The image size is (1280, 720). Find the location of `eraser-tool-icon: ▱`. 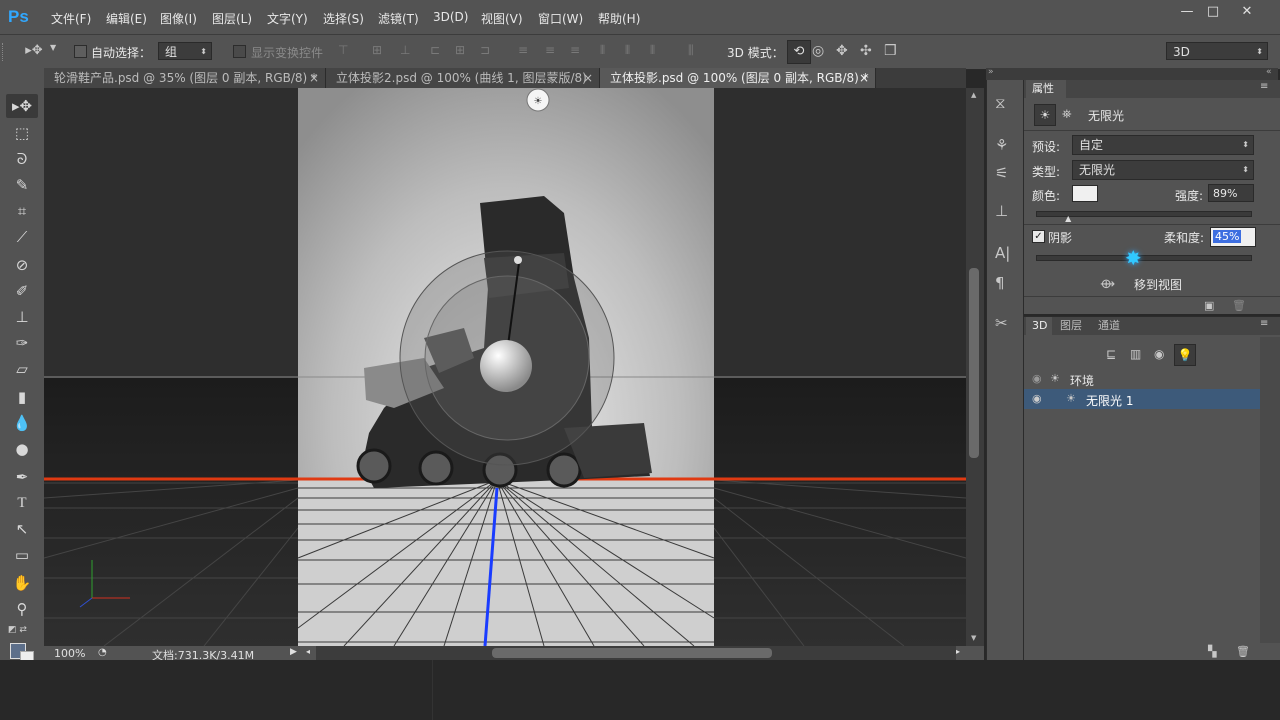

eraser-tool-icon: ▱ is located at coordinates (22, 369).